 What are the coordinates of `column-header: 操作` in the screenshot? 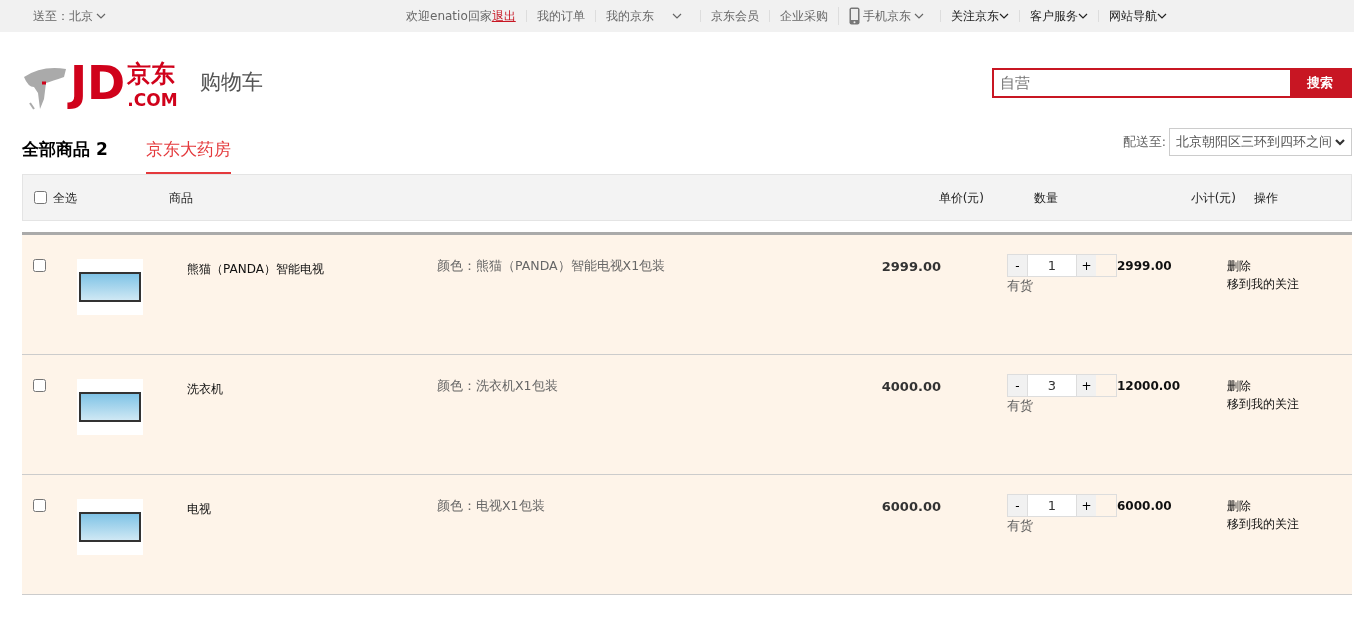 It's located at (1266, 197).